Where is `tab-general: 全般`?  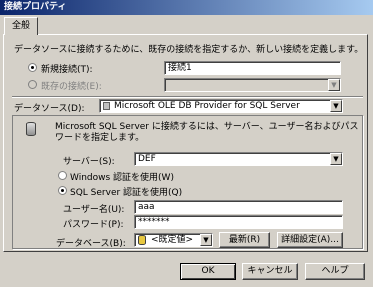 tab-general: 全般 is located at coordinates (21, 26).